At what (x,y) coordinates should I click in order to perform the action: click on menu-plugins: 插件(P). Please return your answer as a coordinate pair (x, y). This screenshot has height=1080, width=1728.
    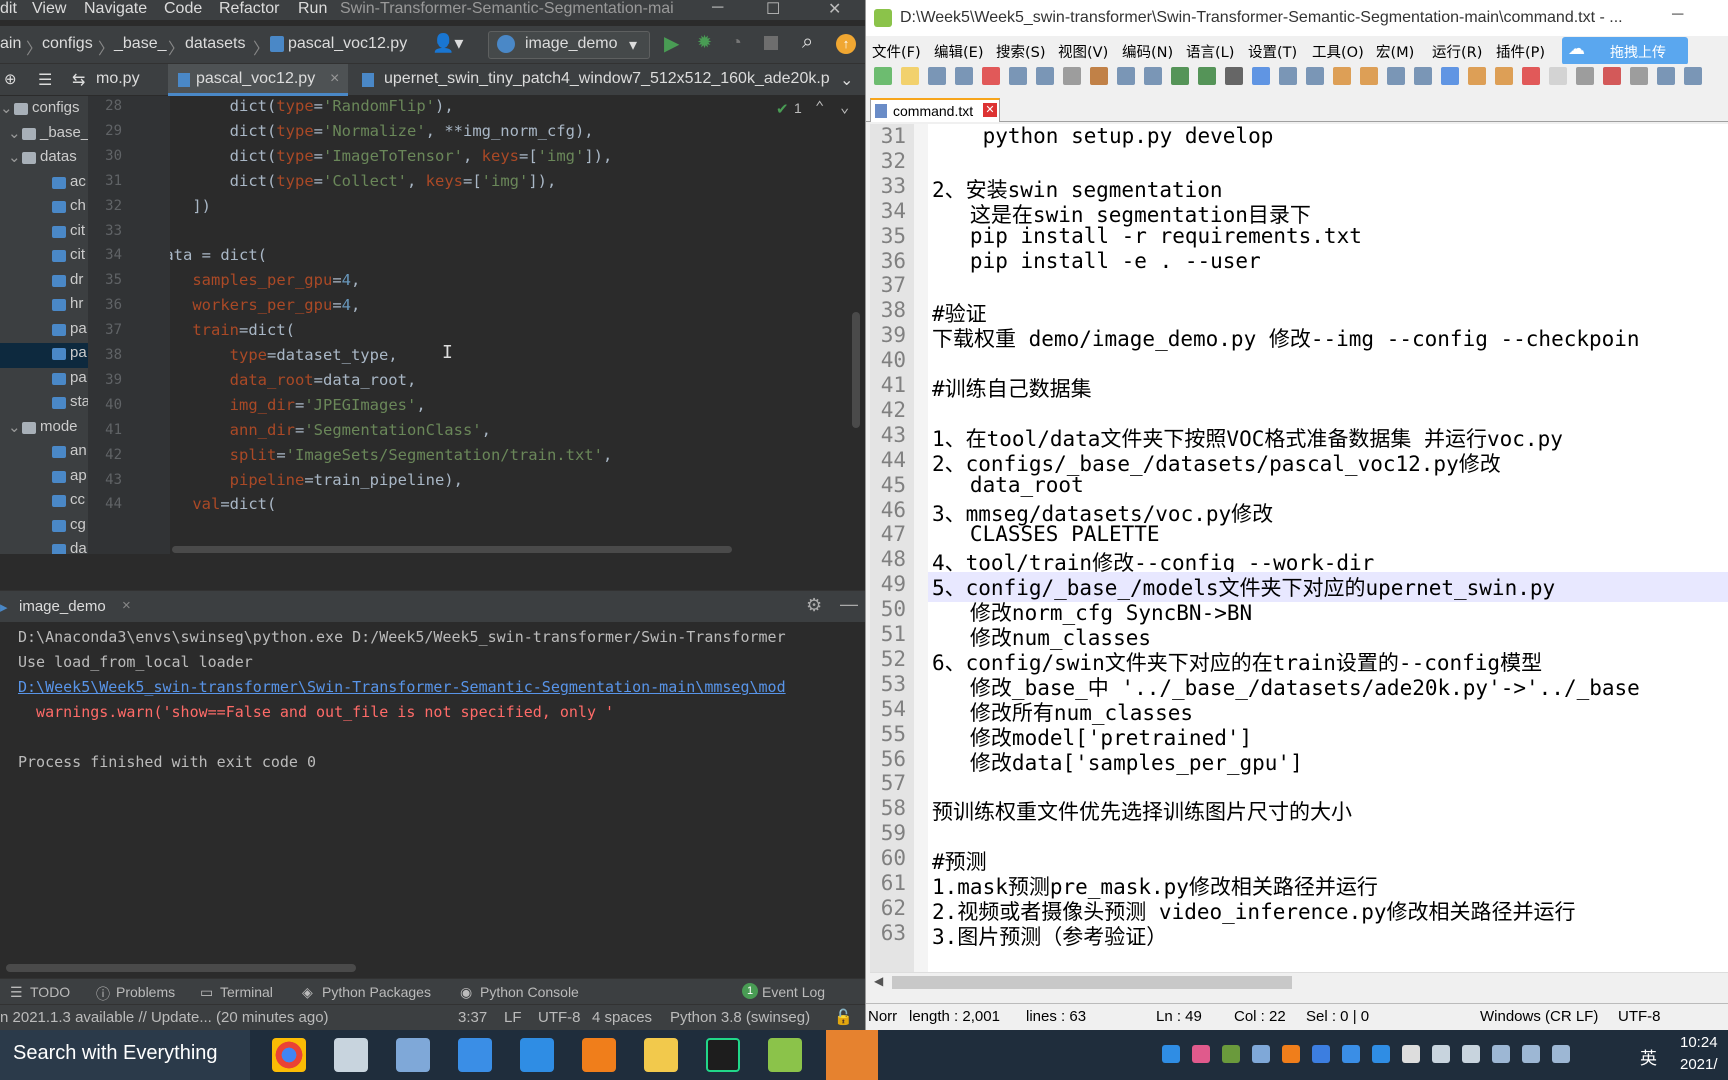
    Looking at the image, I should click on (1520, 51).